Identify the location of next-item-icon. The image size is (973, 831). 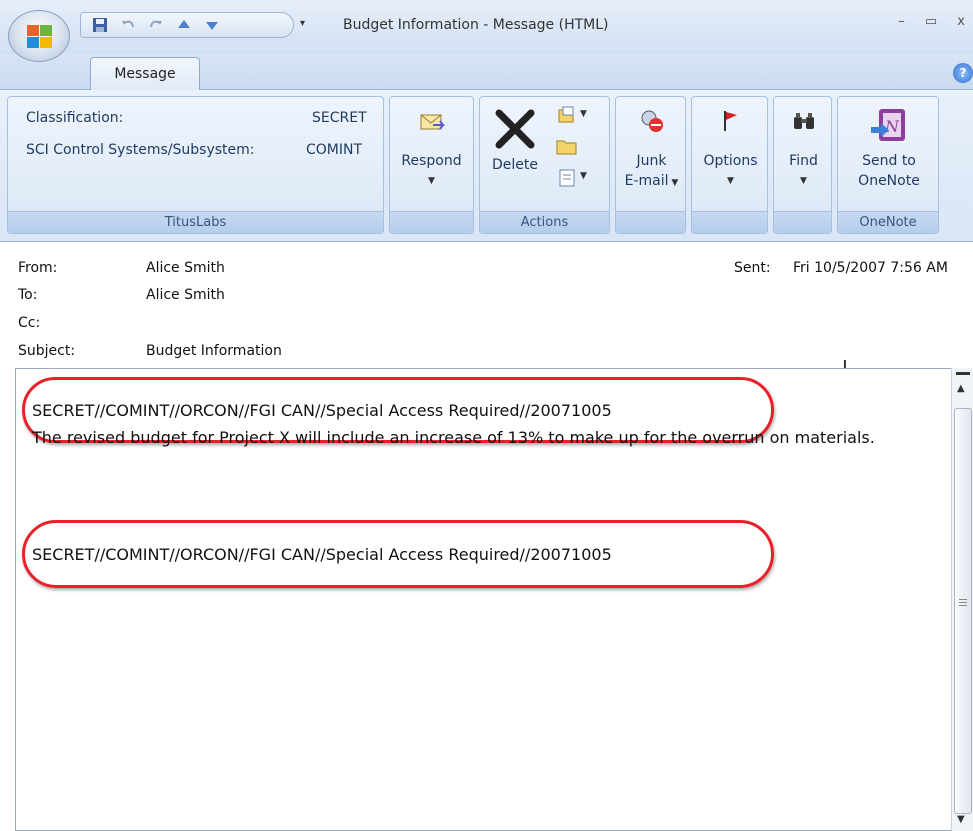
(212, 25).